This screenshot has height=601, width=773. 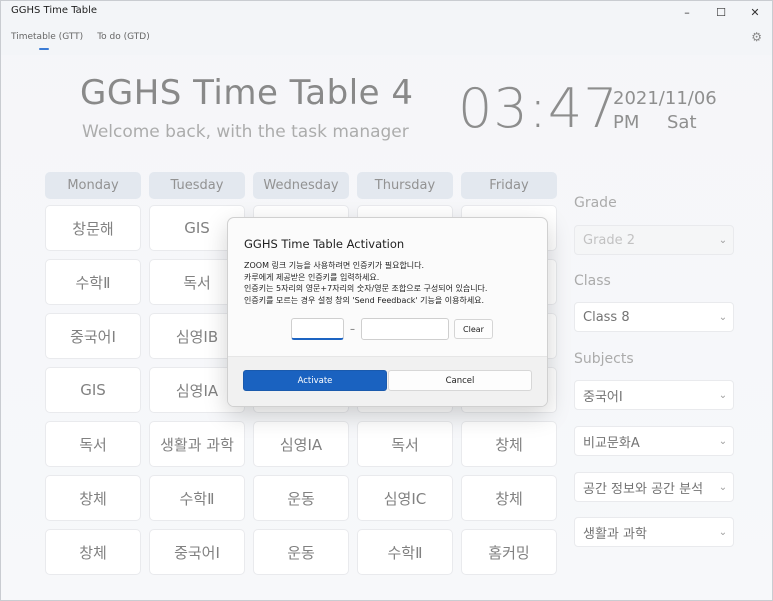 What do you see at coordinates (687, 12) in the screenshot?
I see `minimize-button: –` at bounding box center [687, 12].